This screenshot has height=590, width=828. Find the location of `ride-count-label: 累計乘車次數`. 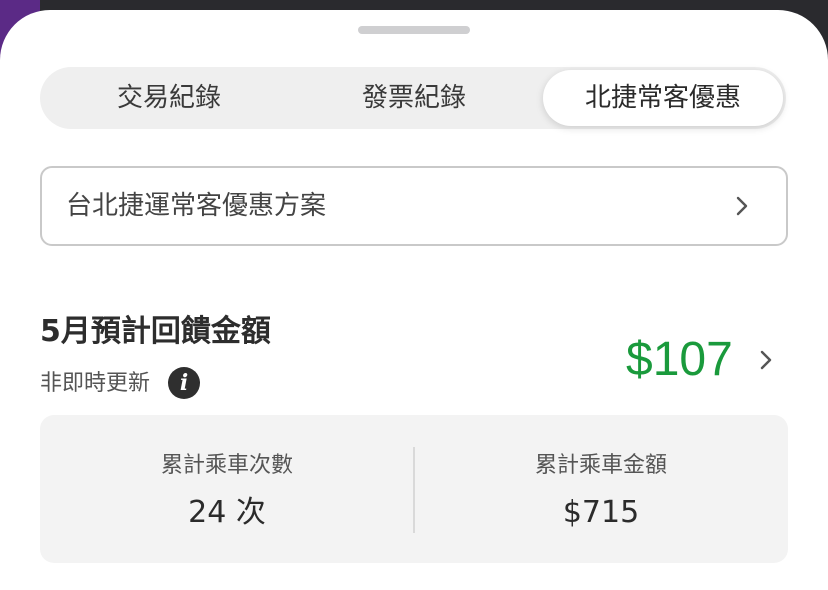

ride-count-label: 累計乘車次數 is located at coordinates (226, 465).